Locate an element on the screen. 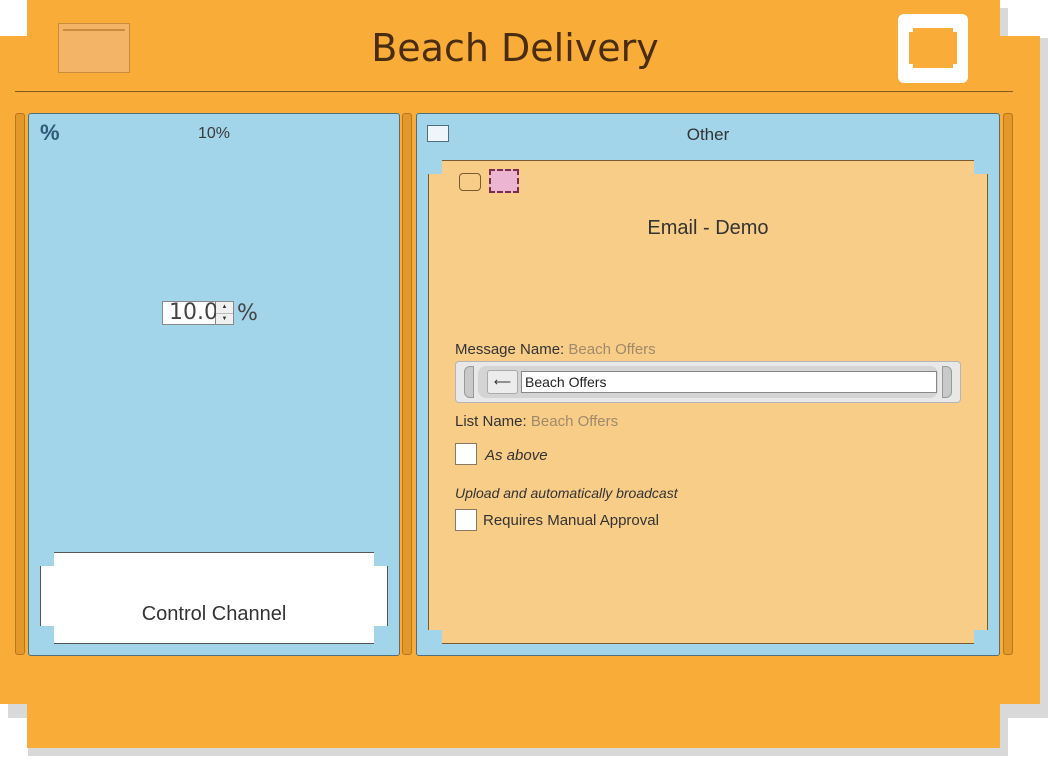 This screenshot has height=760, width=1050. message-name-row: Message Name: Beach Offers is located at coordinates (555, 349).